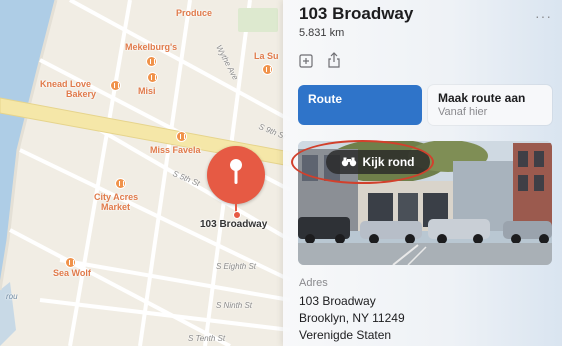 This screenshot has height=346, width=562. I want to click on map-label-bakery: Bakery, so click(81, 94).